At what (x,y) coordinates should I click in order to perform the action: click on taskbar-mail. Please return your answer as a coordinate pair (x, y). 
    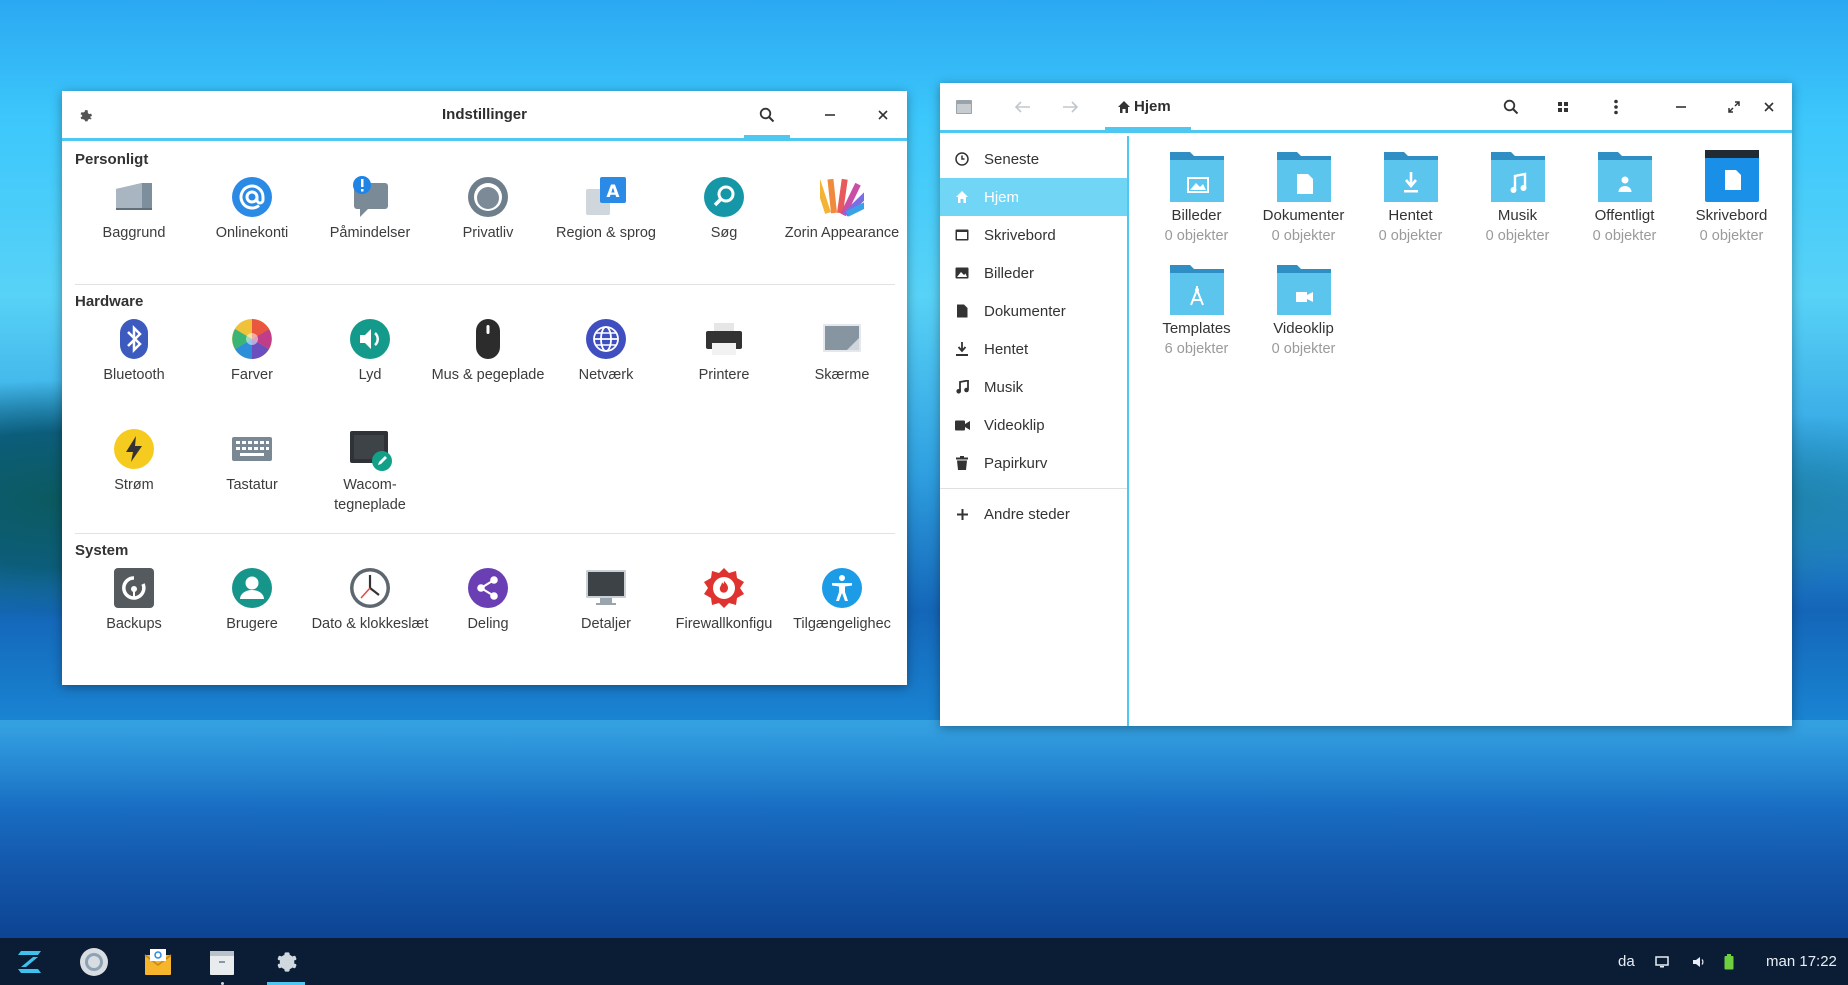
    Looking at the image, I should click on (158, 961).